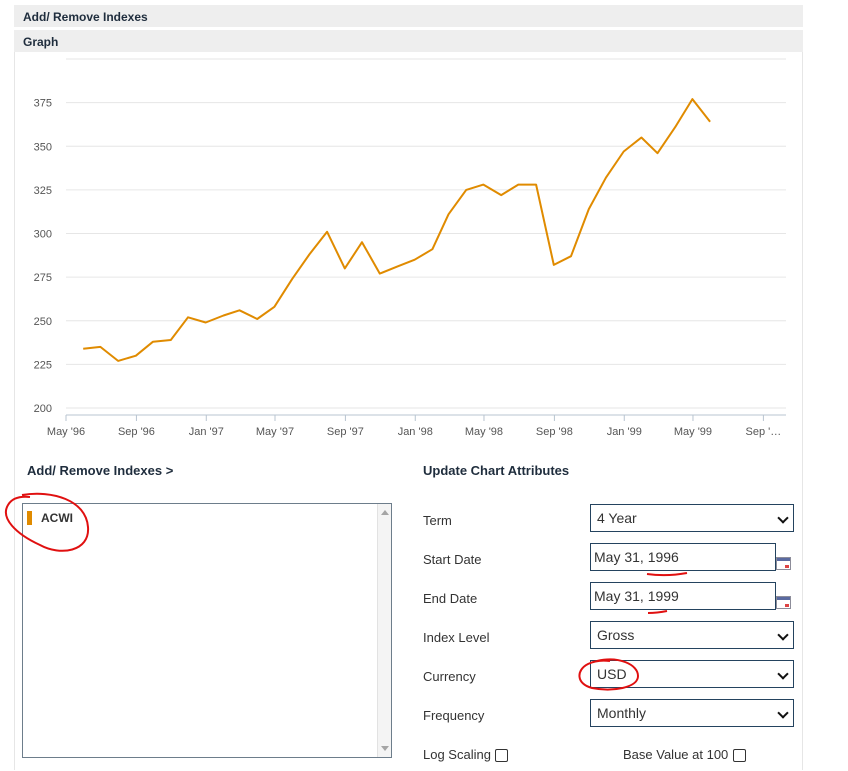  I want to click on listbox-scrollbar, so click(384, 630).